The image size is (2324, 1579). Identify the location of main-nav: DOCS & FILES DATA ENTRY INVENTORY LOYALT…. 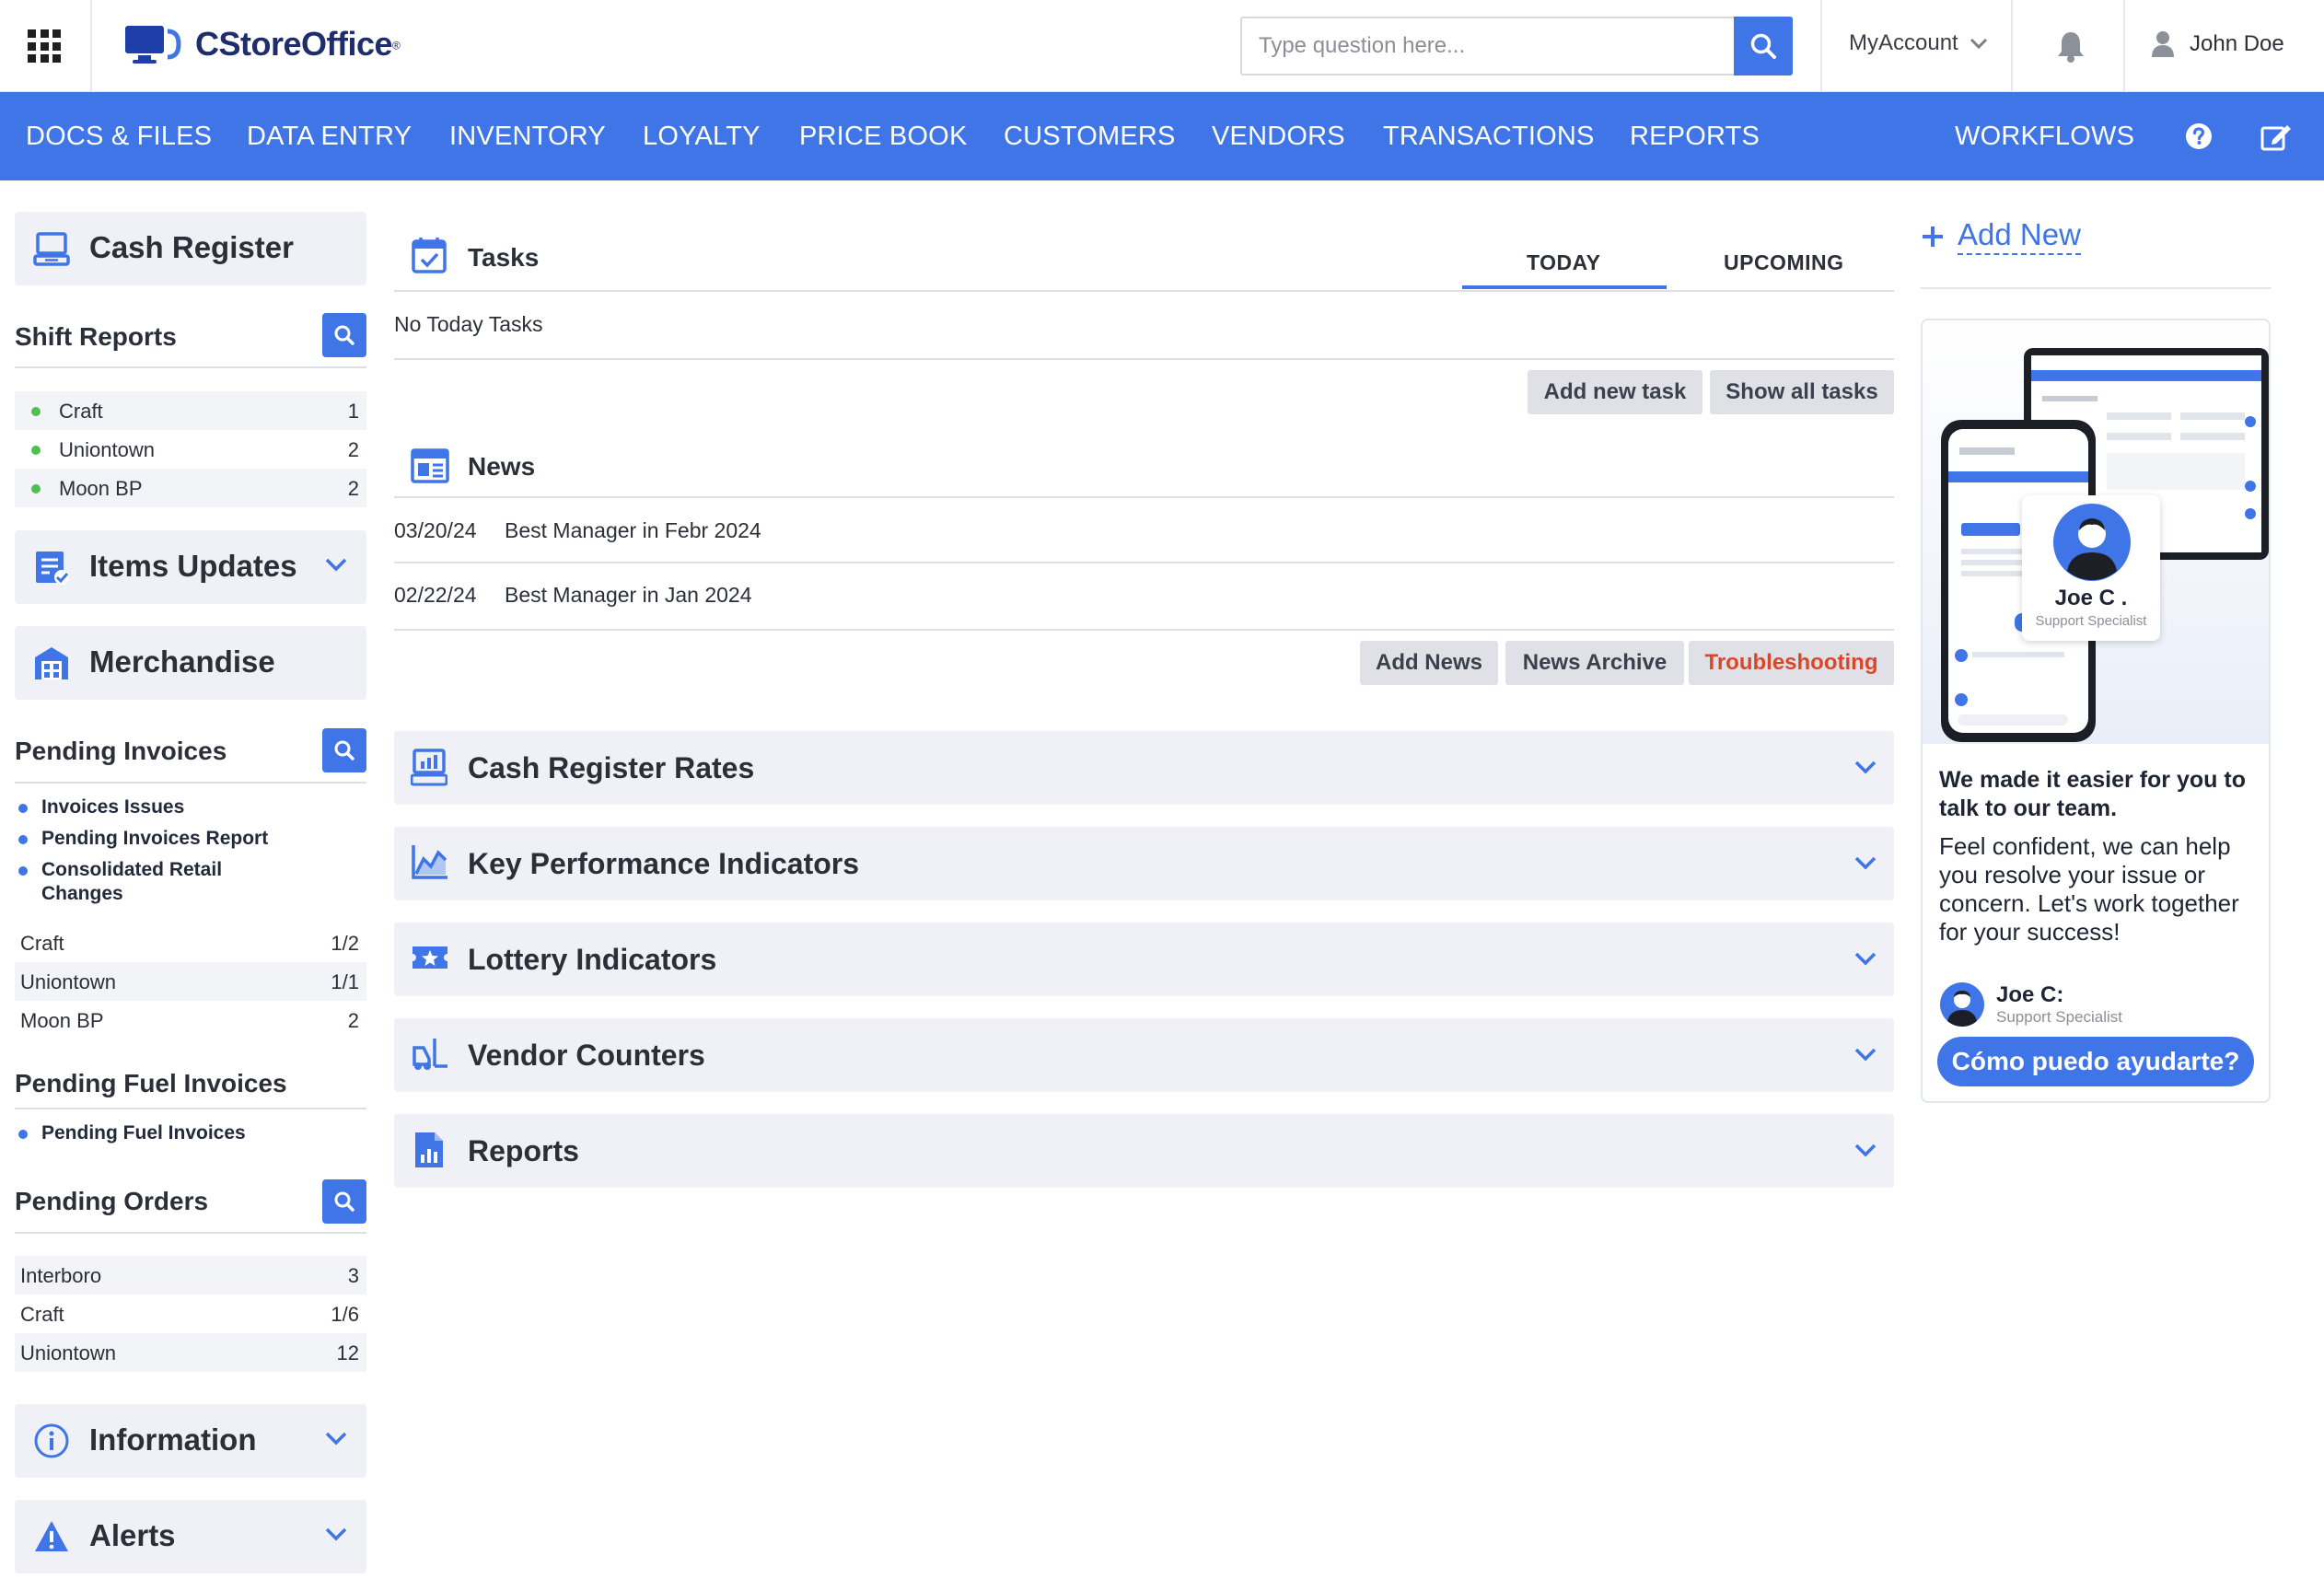
(1162, 136).